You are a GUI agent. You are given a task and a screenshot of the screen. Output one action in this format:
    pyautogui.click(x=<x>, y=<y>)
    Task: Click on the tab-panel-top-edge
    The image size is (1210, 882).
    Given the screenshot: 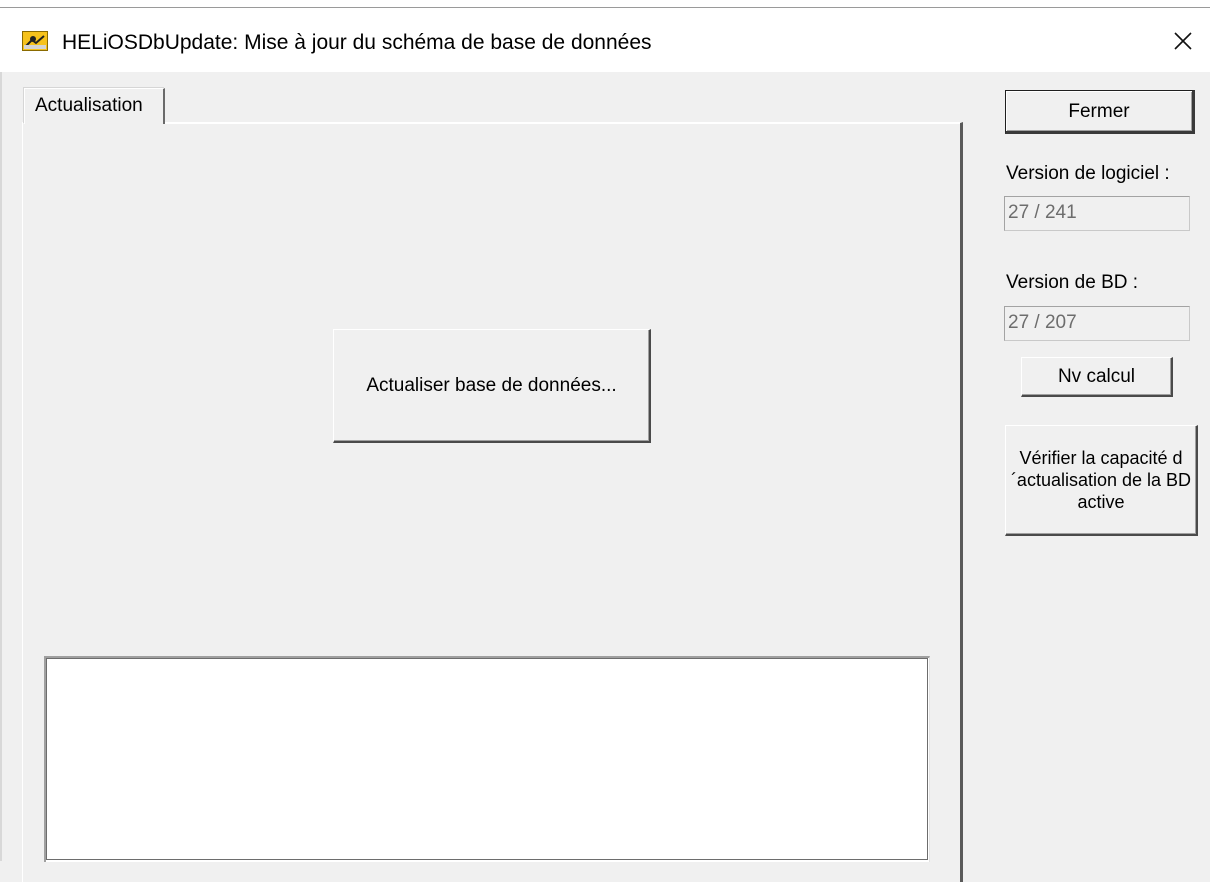 What is the action you would take?
    pyautogui.click(x=562, y=123)
    